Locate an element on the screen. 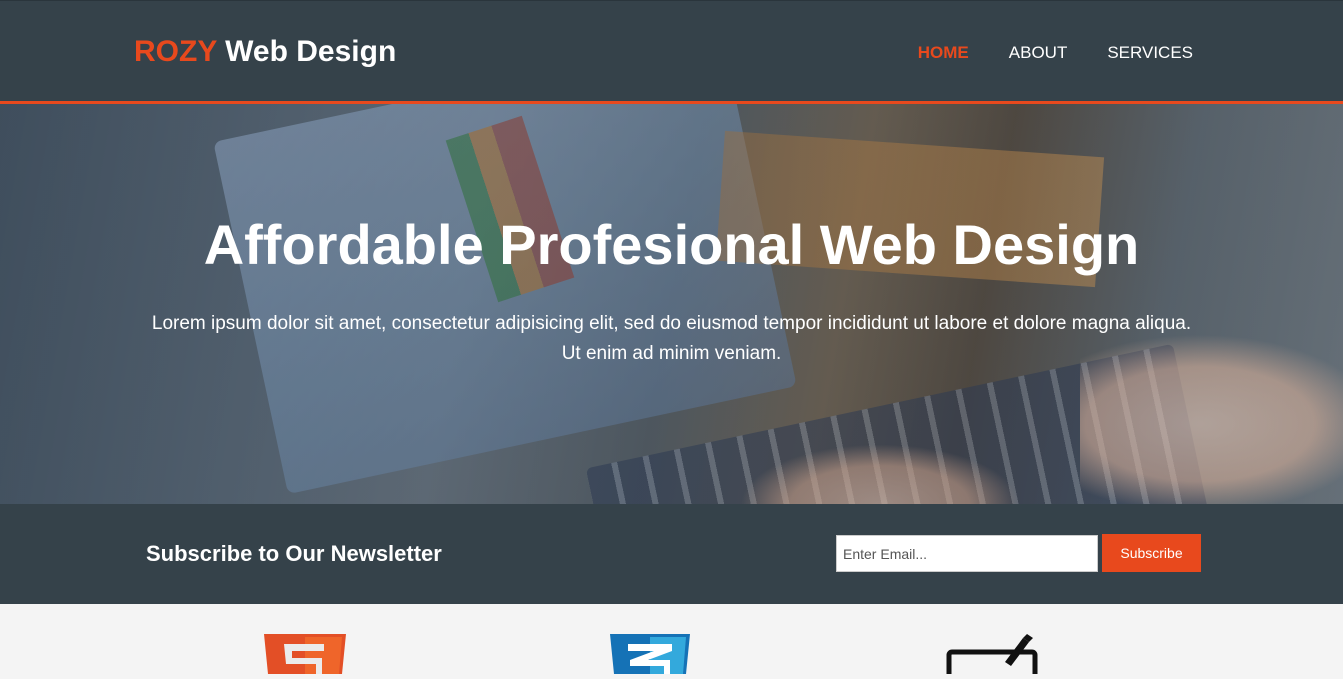  logo-accent: ROZY is located at coordinates (175, 51).